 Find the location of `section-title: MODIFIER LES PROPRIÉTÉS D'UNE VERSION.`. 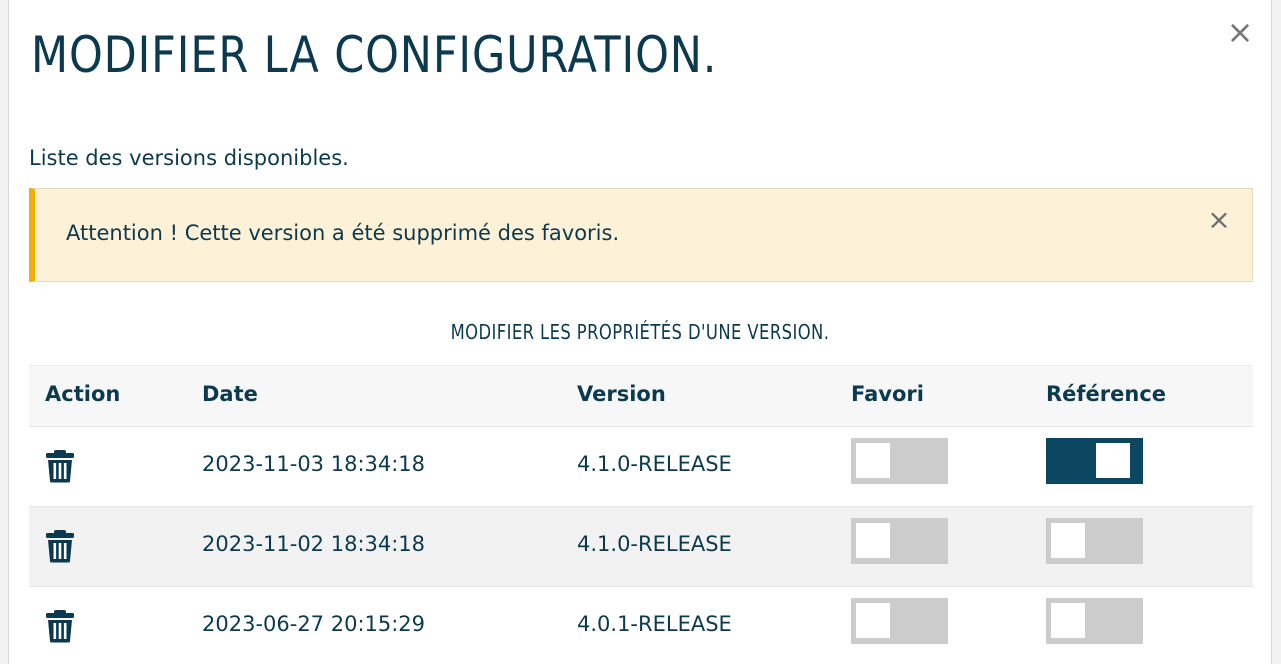

section-title: MODIFIER LES PROPRIÉTÉS D'UNE VERSION. is located at coordinates (639, 332).